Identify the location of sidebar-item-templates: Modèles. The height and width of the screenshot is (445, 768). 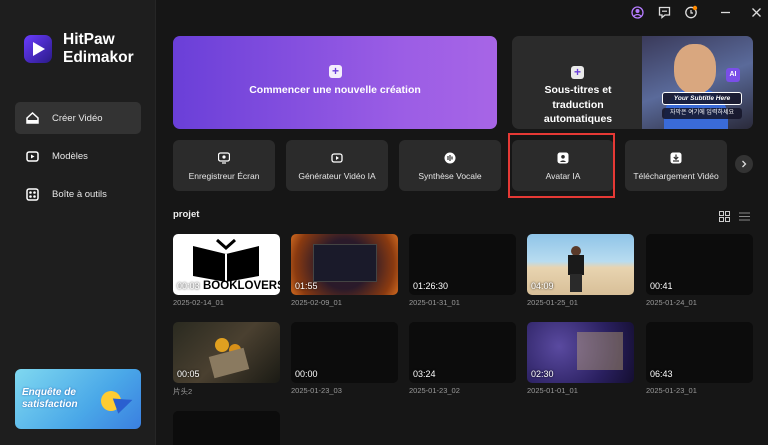
(78, 156).